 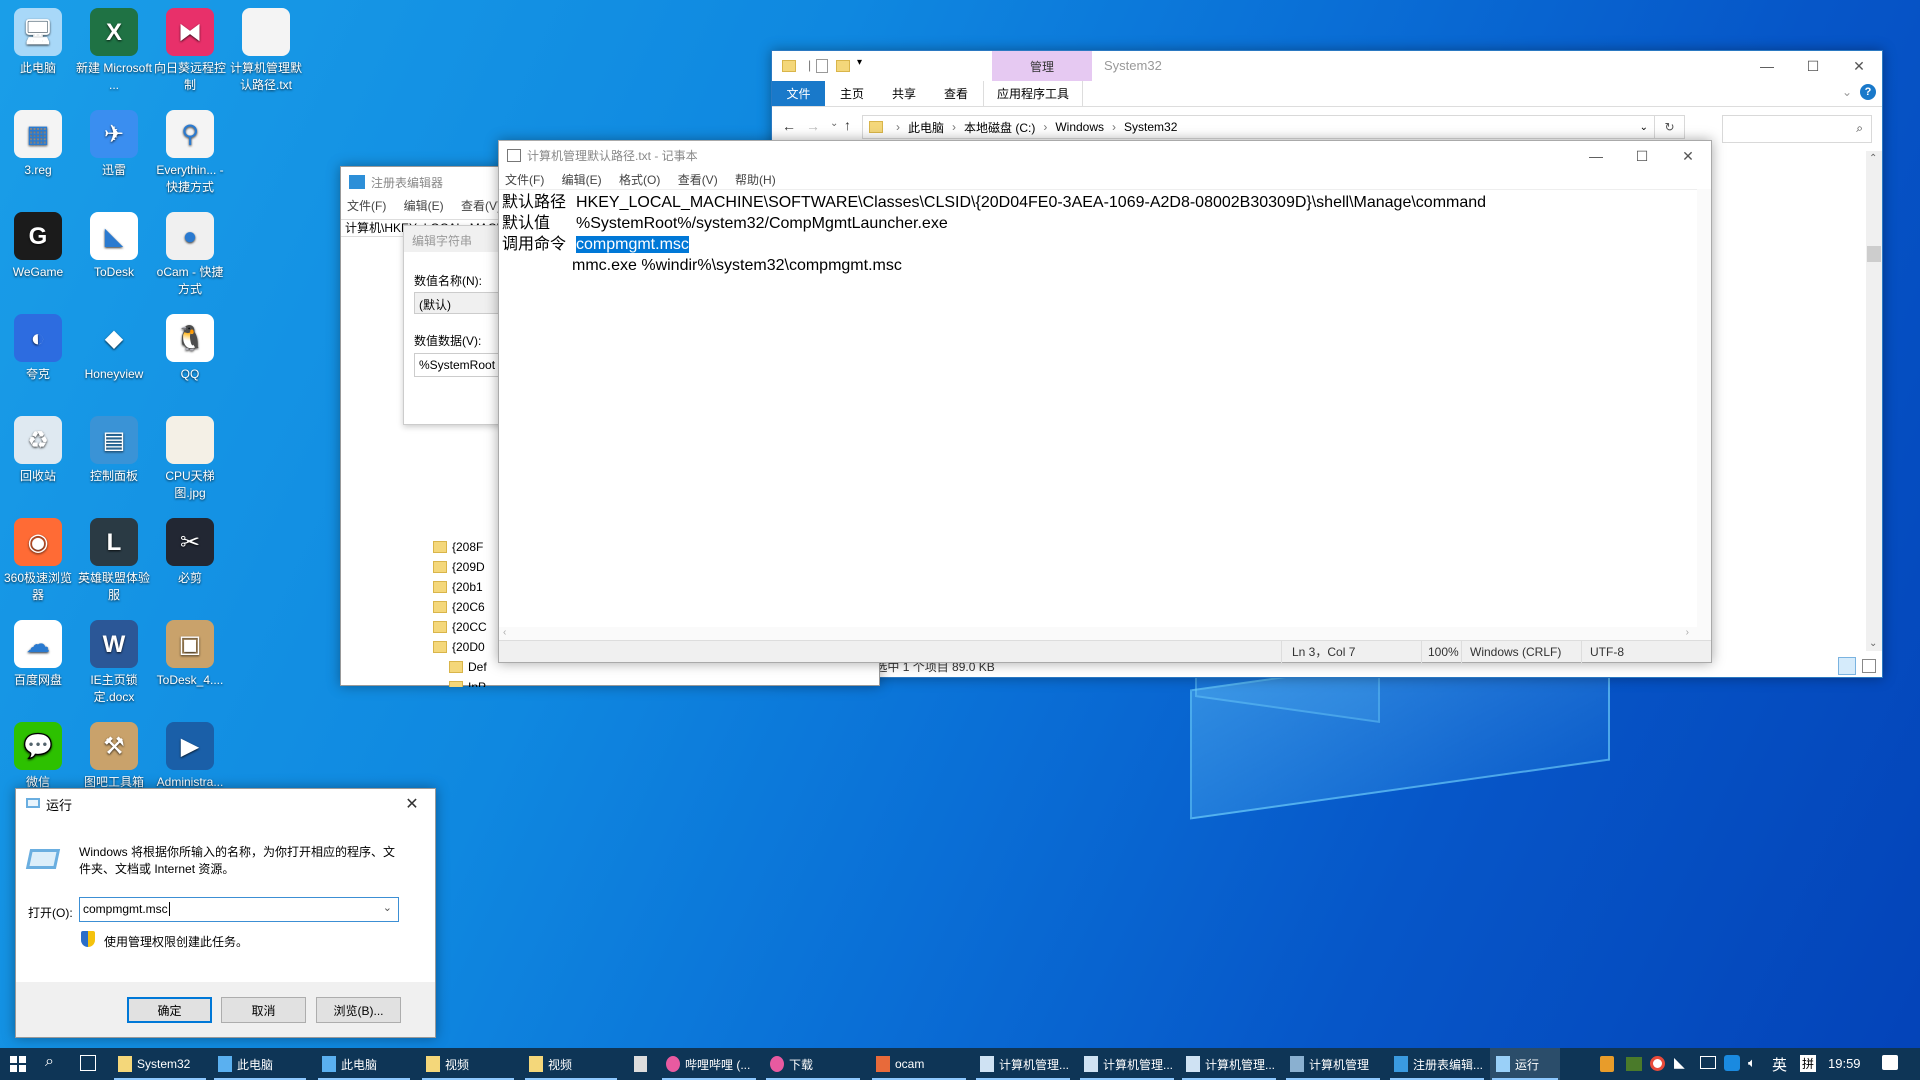 What do you see at coordinates (789, 126) in the screenshot?
I see `back-icon: ←` at bounding box center [789, 126].